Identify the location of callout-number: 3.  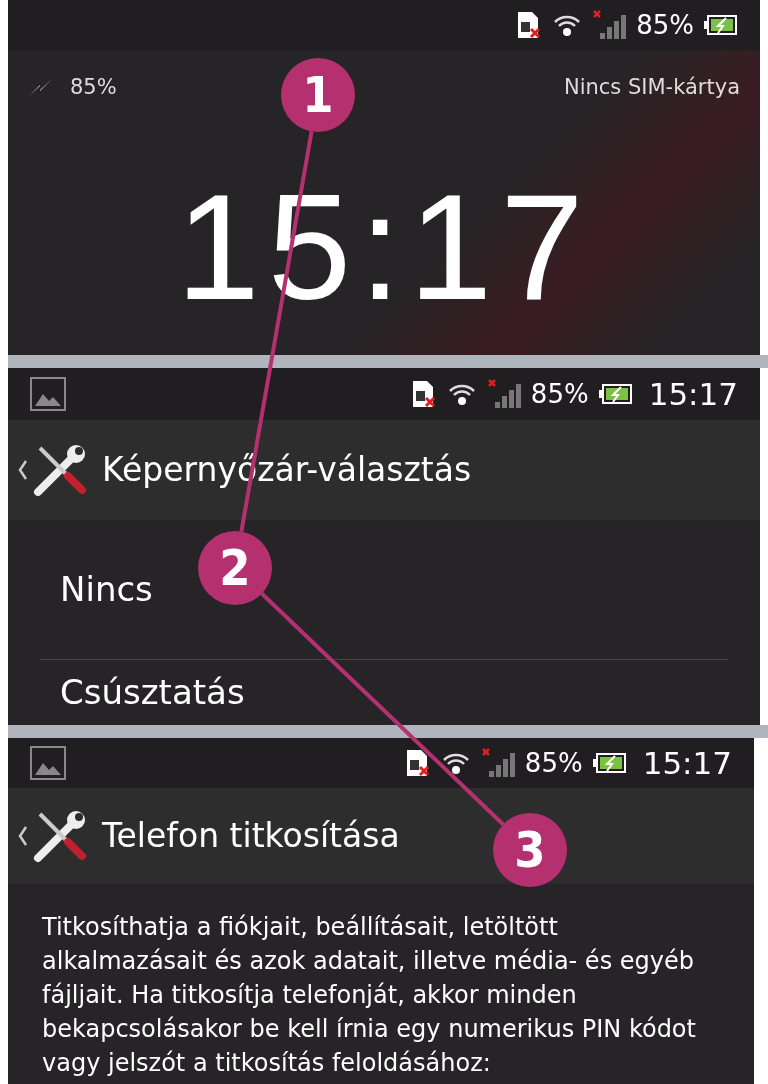
(530, 850).